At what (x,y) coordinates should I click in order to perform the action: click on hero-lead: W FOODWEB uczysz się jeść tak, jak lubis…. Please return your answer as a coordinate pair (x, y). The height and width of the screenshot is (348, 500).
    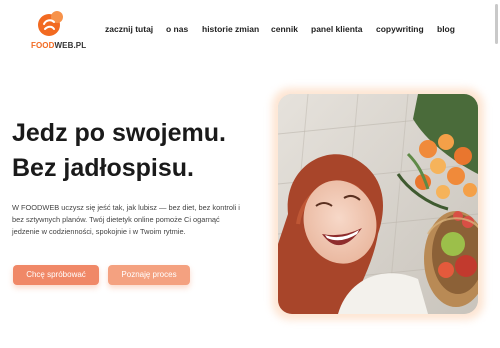
    Looking at the image, I should click on (126, 220).